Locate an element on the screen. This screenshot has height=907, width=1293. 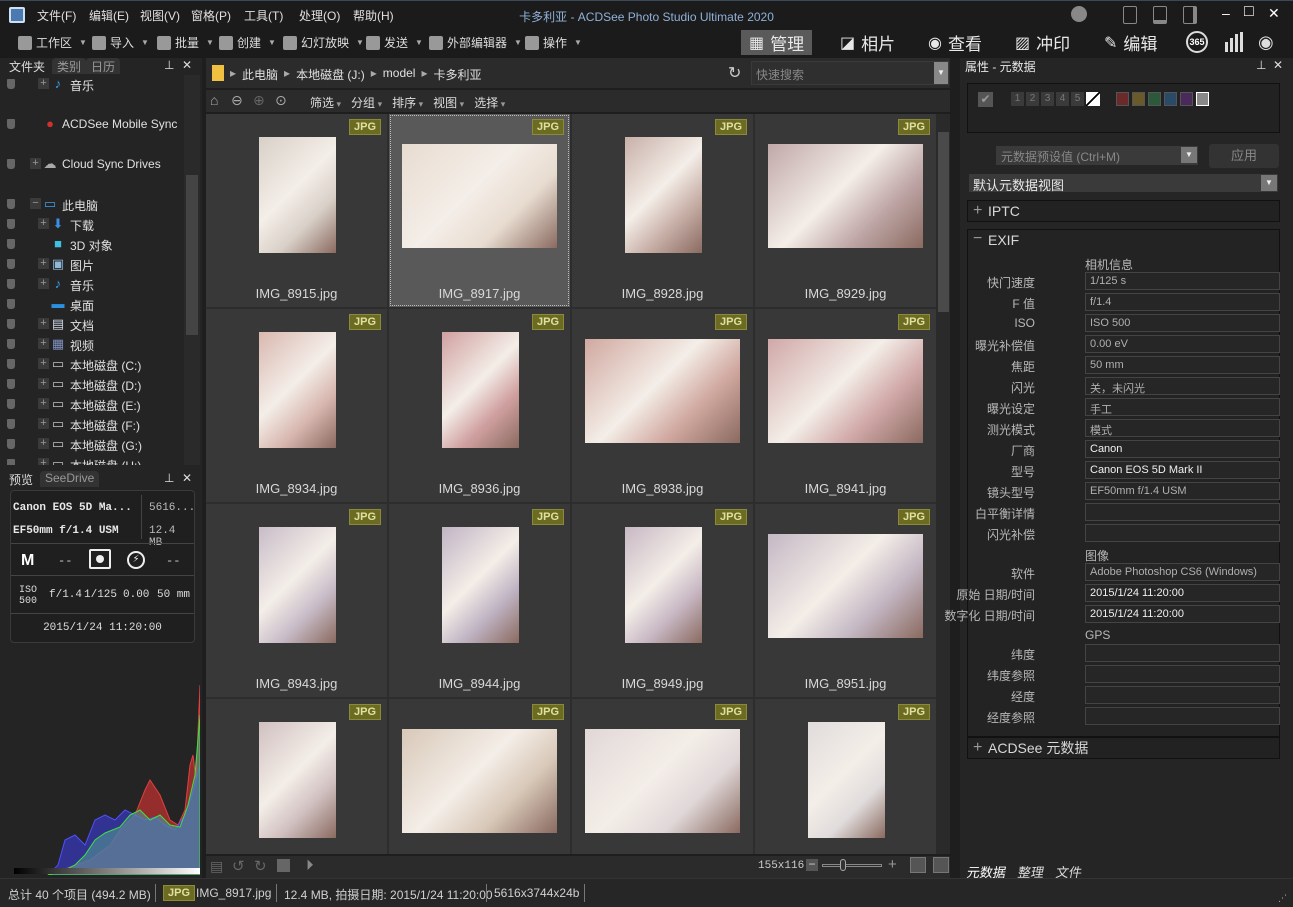
tree-item: ■ 3D 对象 is located at coordinates (92, 244).